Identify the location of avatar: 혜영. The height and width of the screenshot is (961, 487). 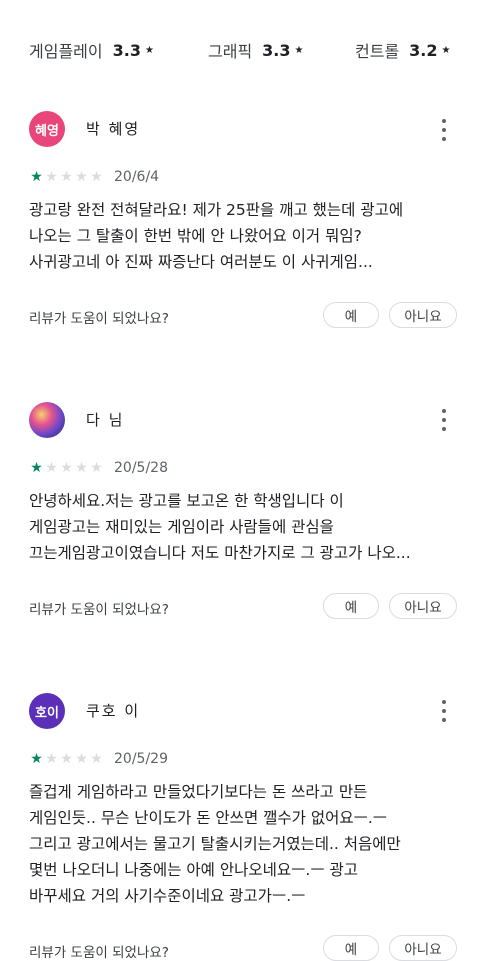
(47, 129).